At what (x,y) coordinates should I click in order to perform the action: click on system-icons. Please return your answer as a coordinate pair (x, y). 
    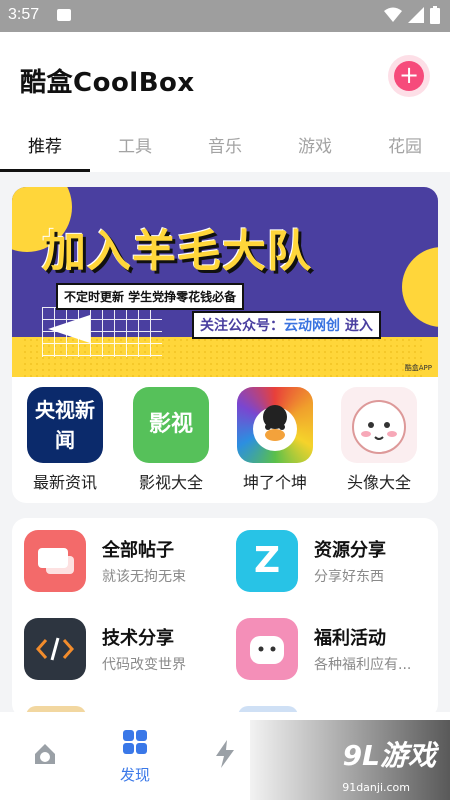
    Looking at the image, I should click on (412, 15).